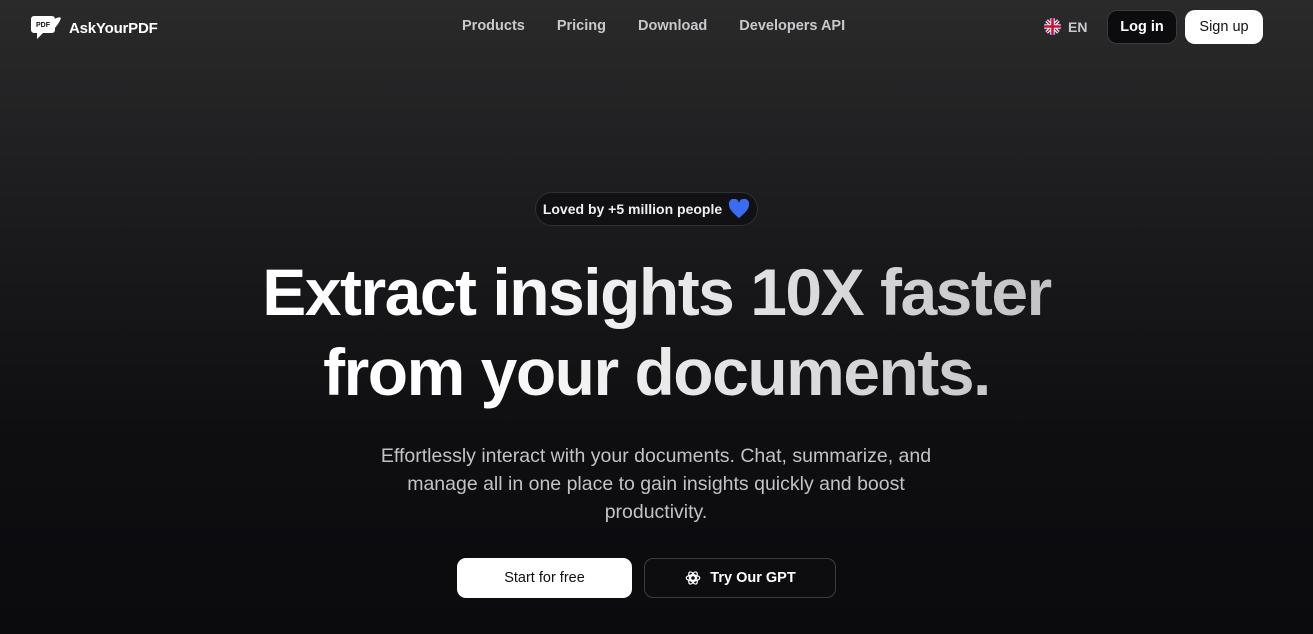 The height and width of the screenshot is (634, 1313). Describe the element at coordinates (1224, 27) in the screenshot. I see `signup-button: Sign up` at that location.